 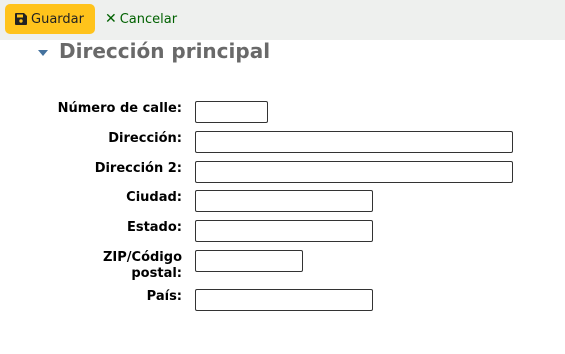 What do you see at coordinates (21, 19) in the screenshot?
I see `floppy-disk-icon` at bounding box center [21, 19].